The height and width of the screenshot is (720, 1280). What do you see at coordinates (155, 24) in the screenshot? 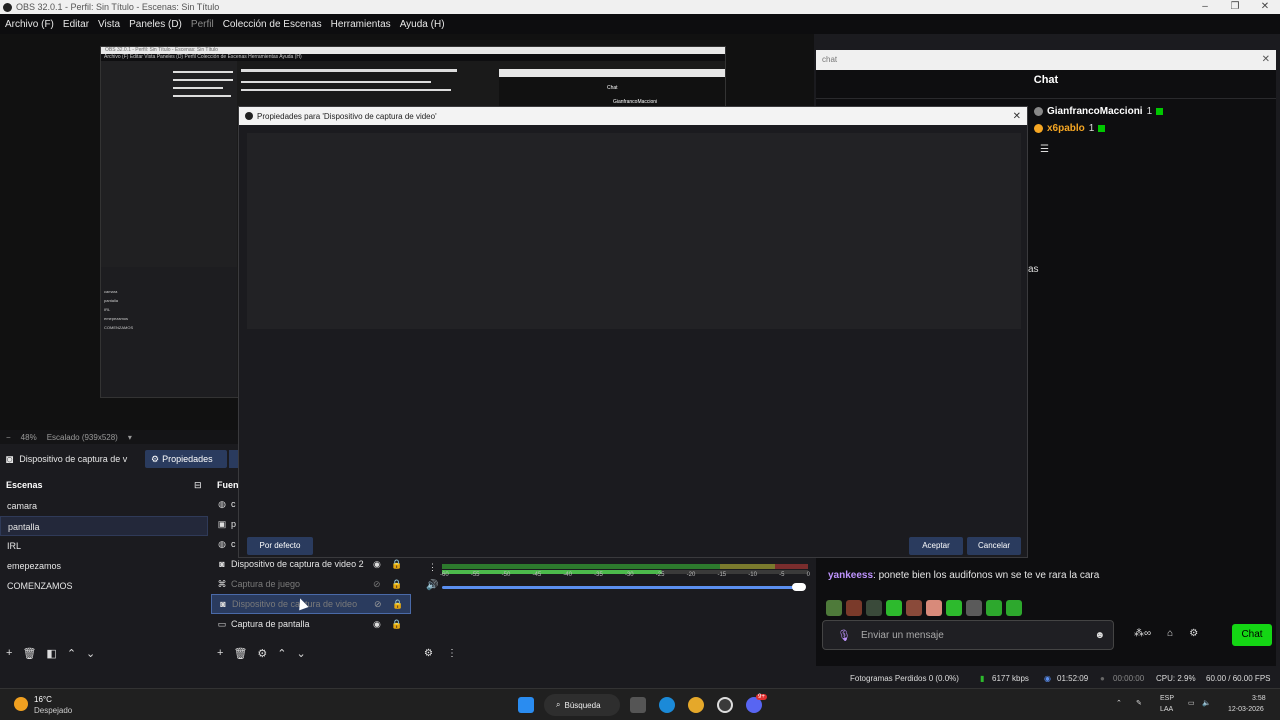
I see `menu-paneles: Paneles (D)` at bounding box center [155, 24].